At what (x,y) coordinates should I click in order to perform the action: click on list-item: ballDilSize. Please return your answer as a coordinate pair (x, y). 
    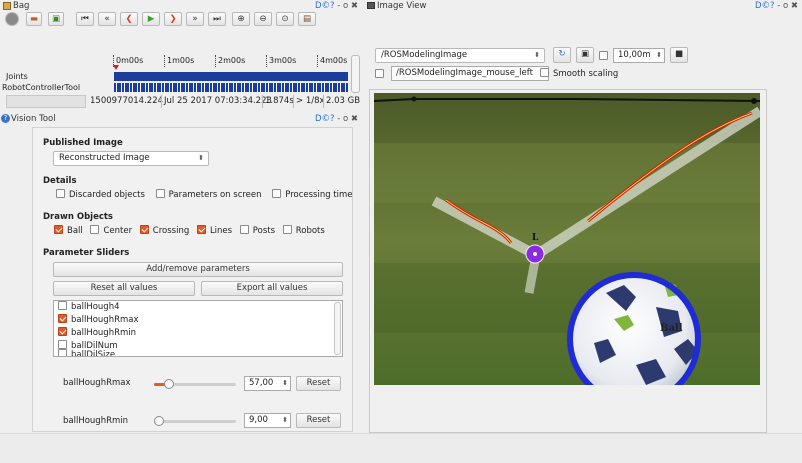
    Looking at the image, I should click on (198, 352).